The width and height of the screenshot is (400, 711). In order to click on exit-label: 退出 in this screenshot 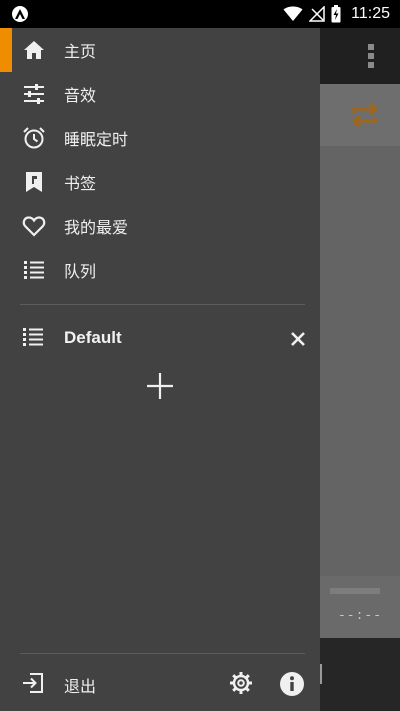, I will do `click(80, 686)`.